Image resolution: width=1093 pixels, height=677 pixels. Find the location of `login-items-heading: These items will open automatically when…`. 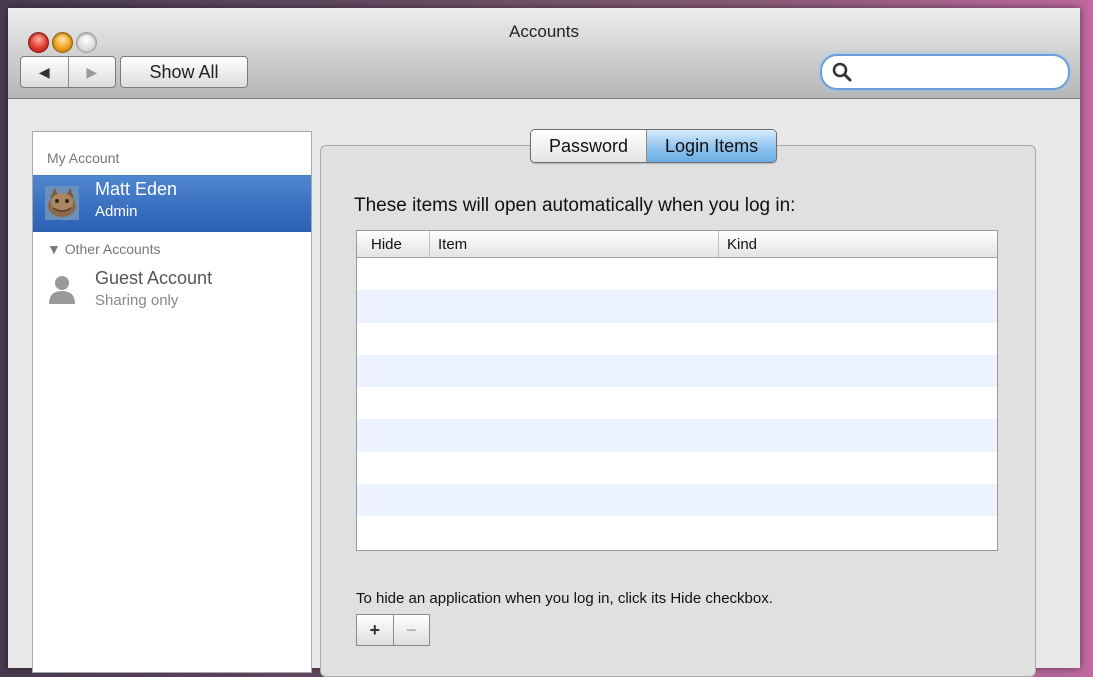

login-items-heading: These items will open automatically when… is located at coordinates (575, 205).